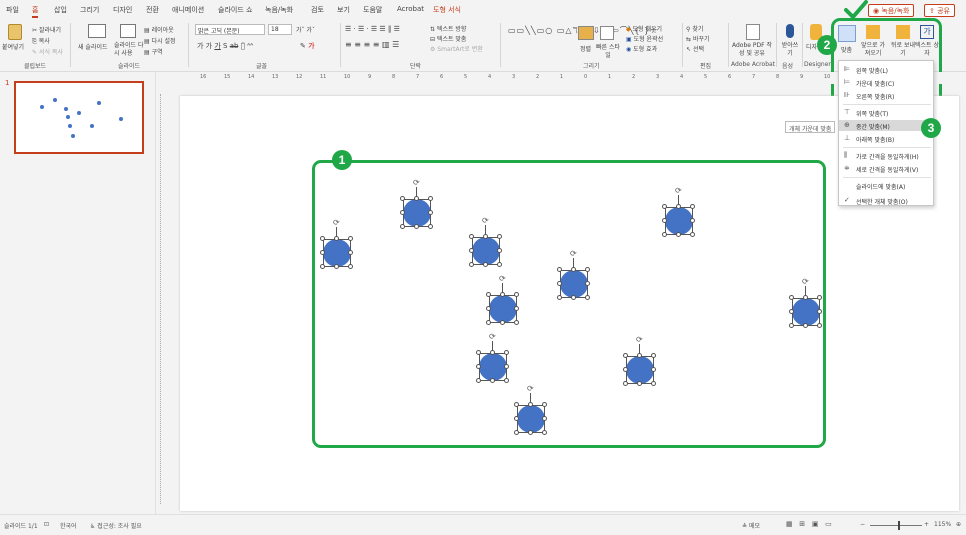  Describe the element at coordinates (35, 11) in the screenshot. I see `tab-home: 홈` at that location.